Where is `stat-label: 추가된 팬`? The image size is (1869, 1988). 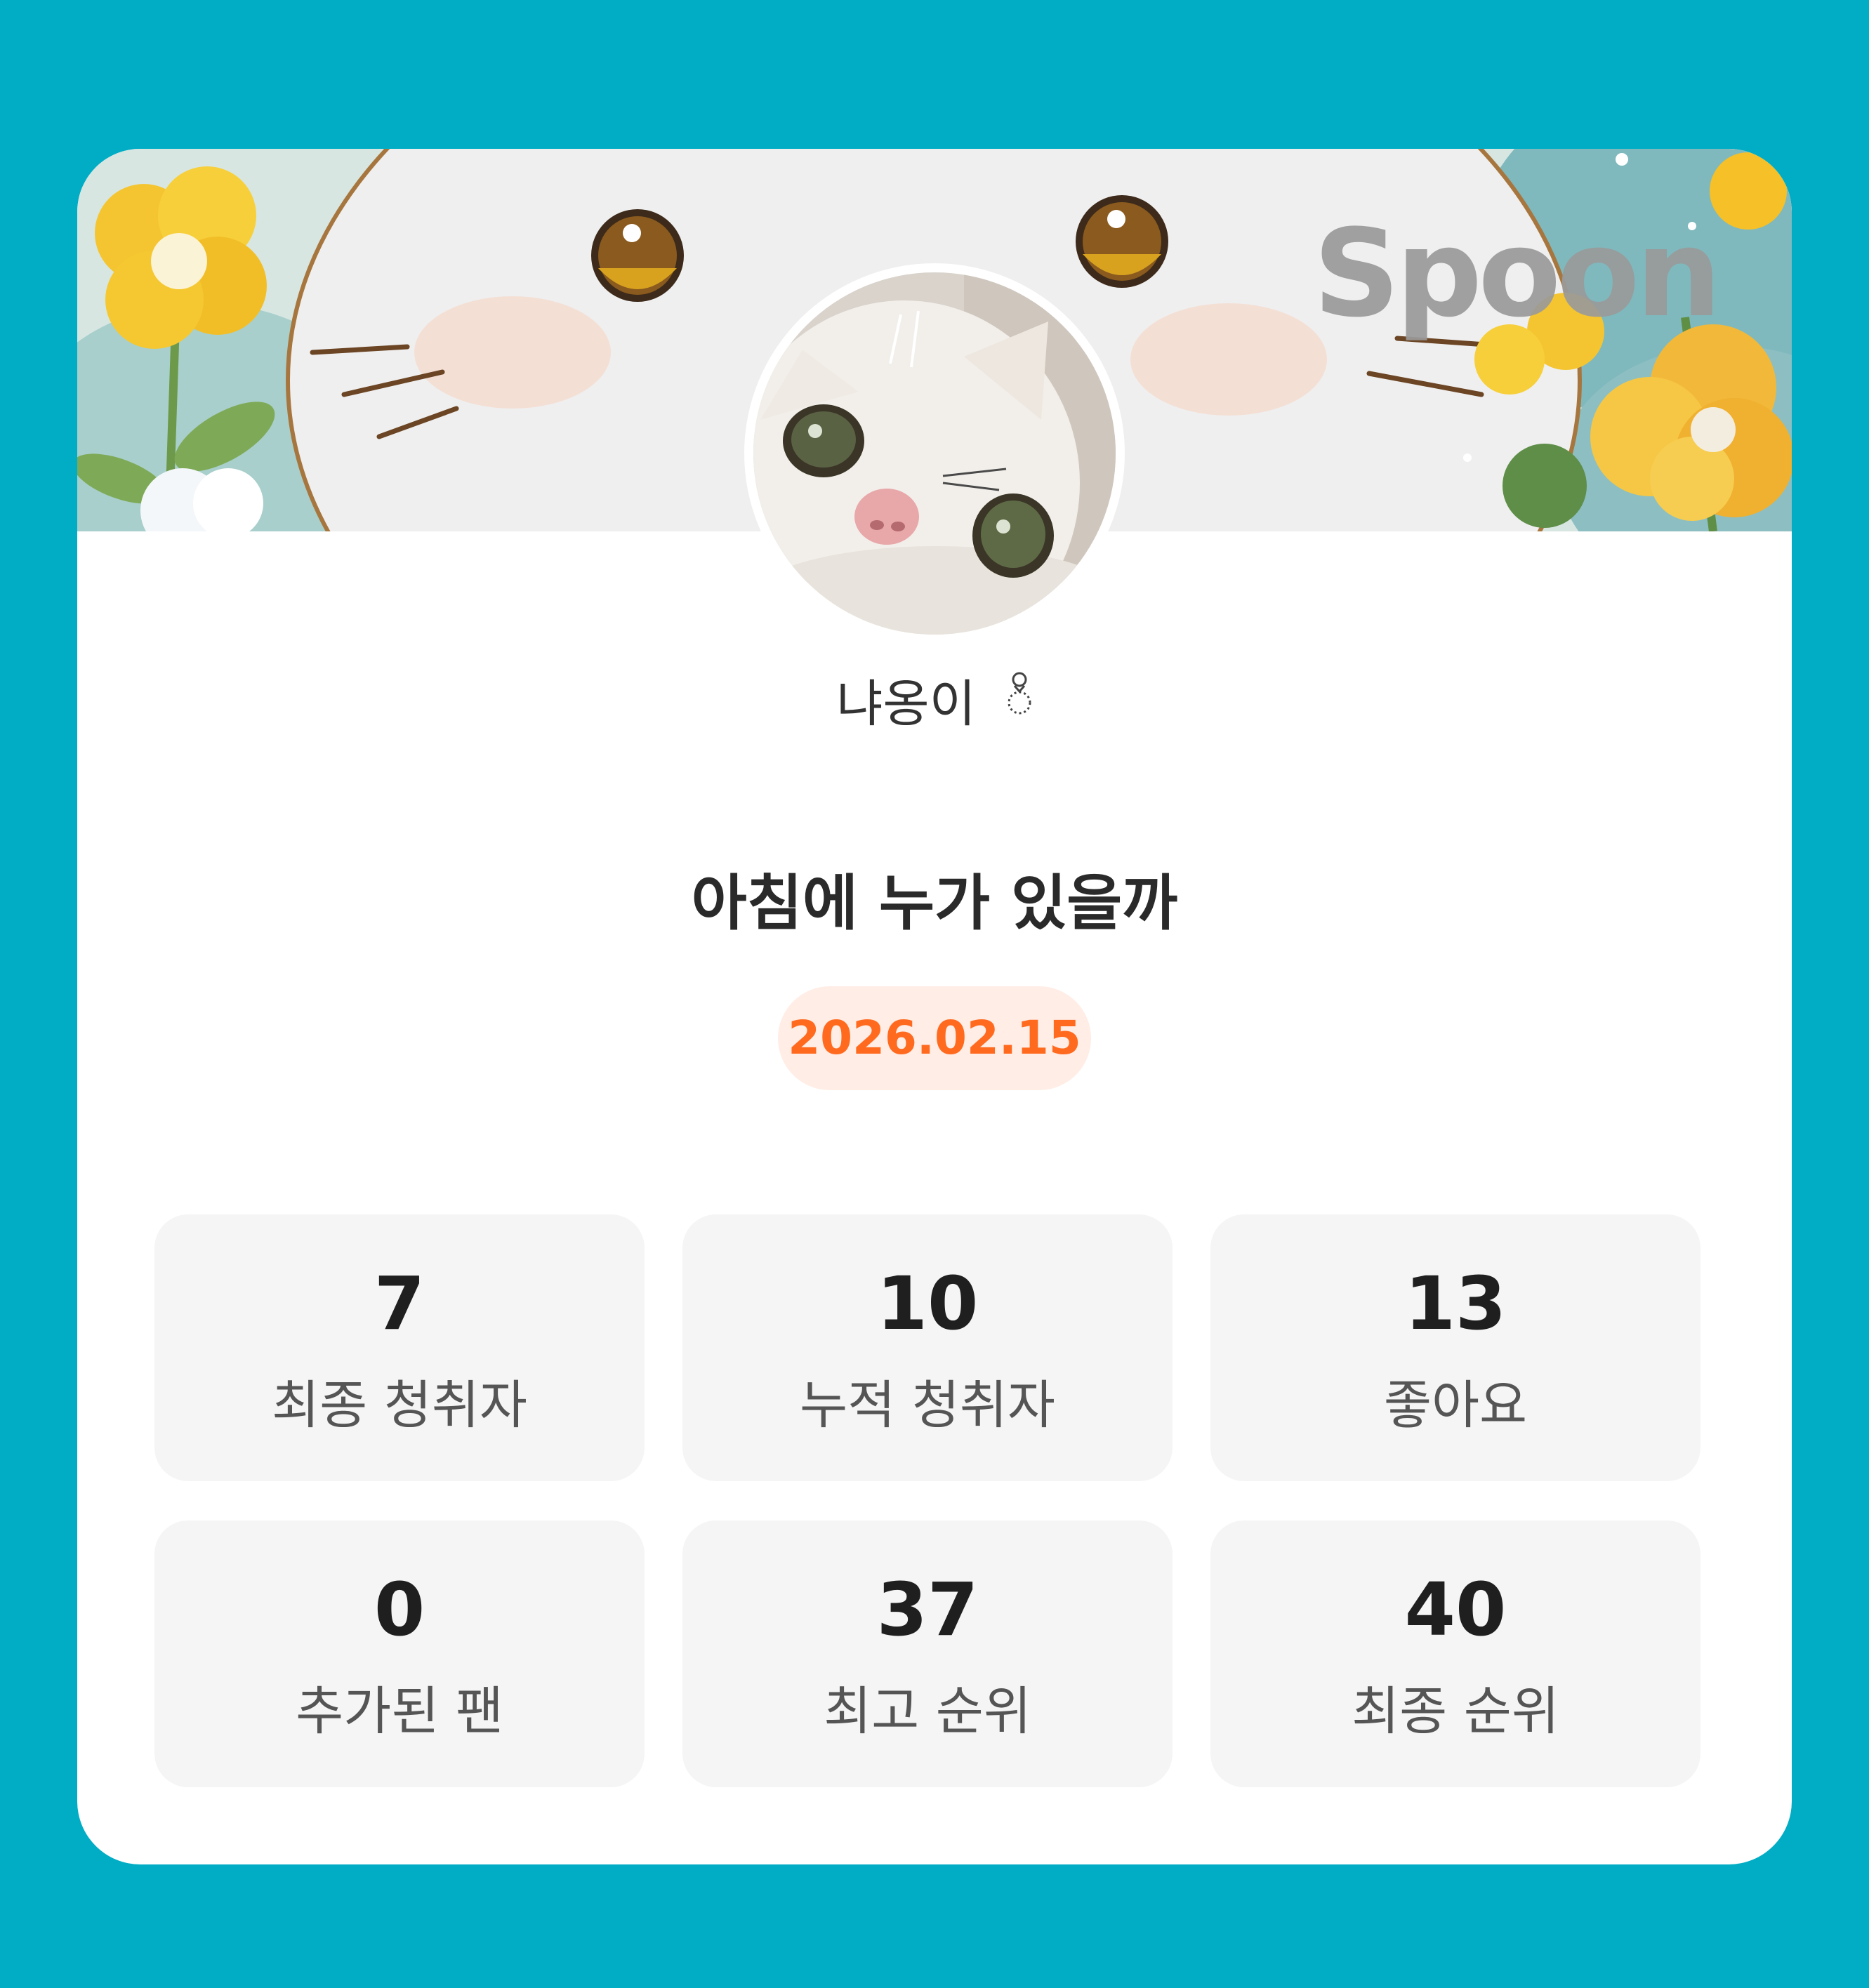
stat-label: 추가된 팬 is located at coordinates (400, 1711).